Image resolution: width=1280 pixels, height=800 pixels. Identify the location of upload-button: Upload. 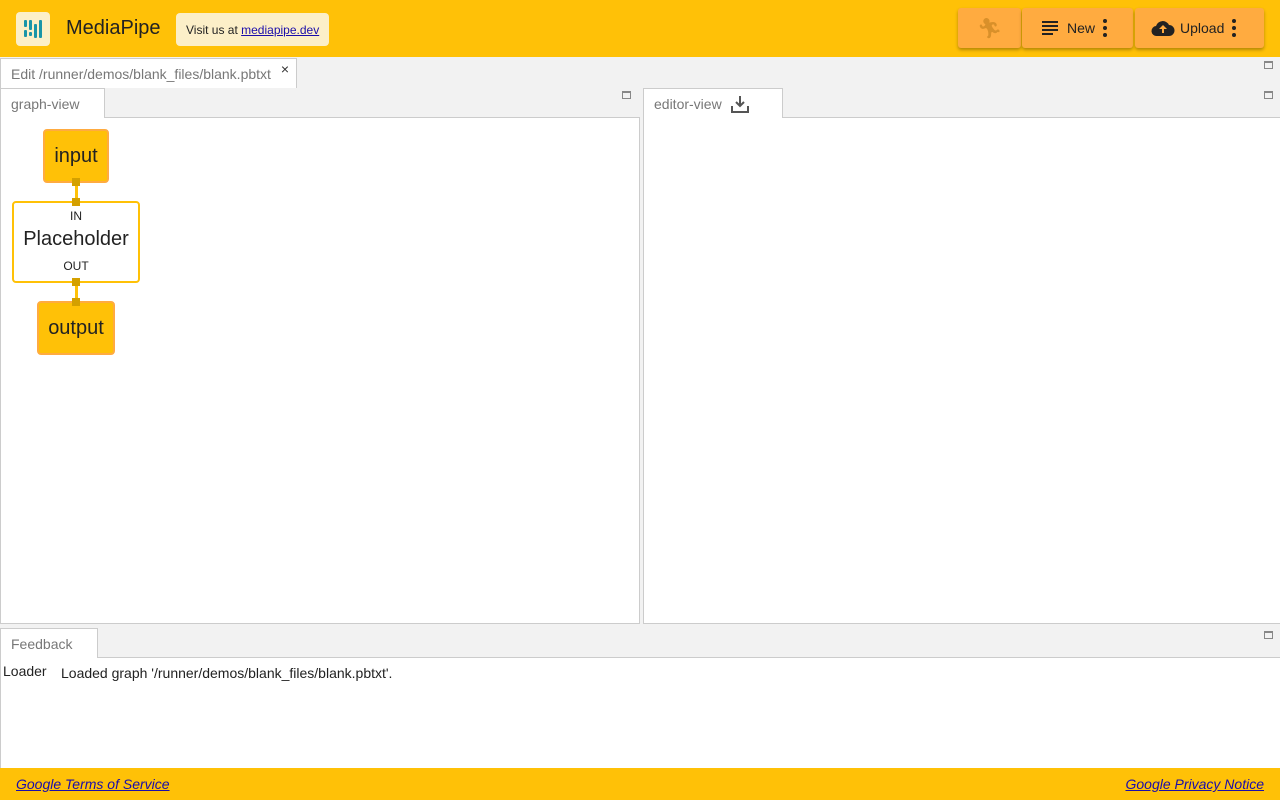
(1199, 28).